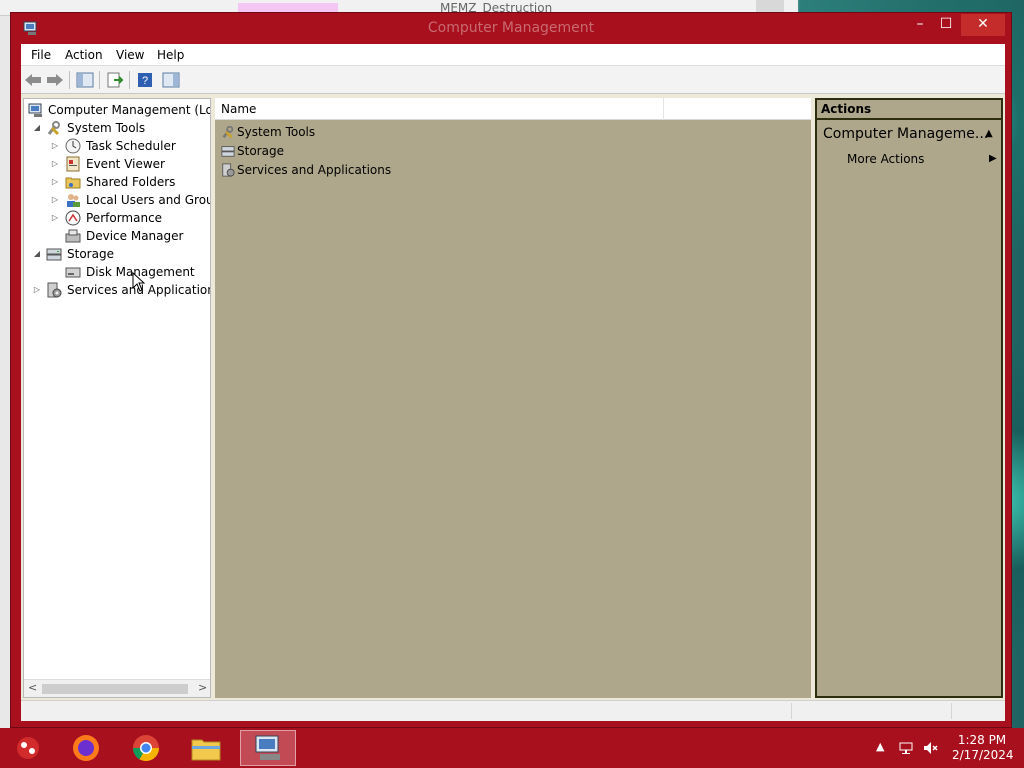 Image resolution: width=1024 pixels, height=768 pixels. I want to click on menu-help: Help, so click(170, 55).